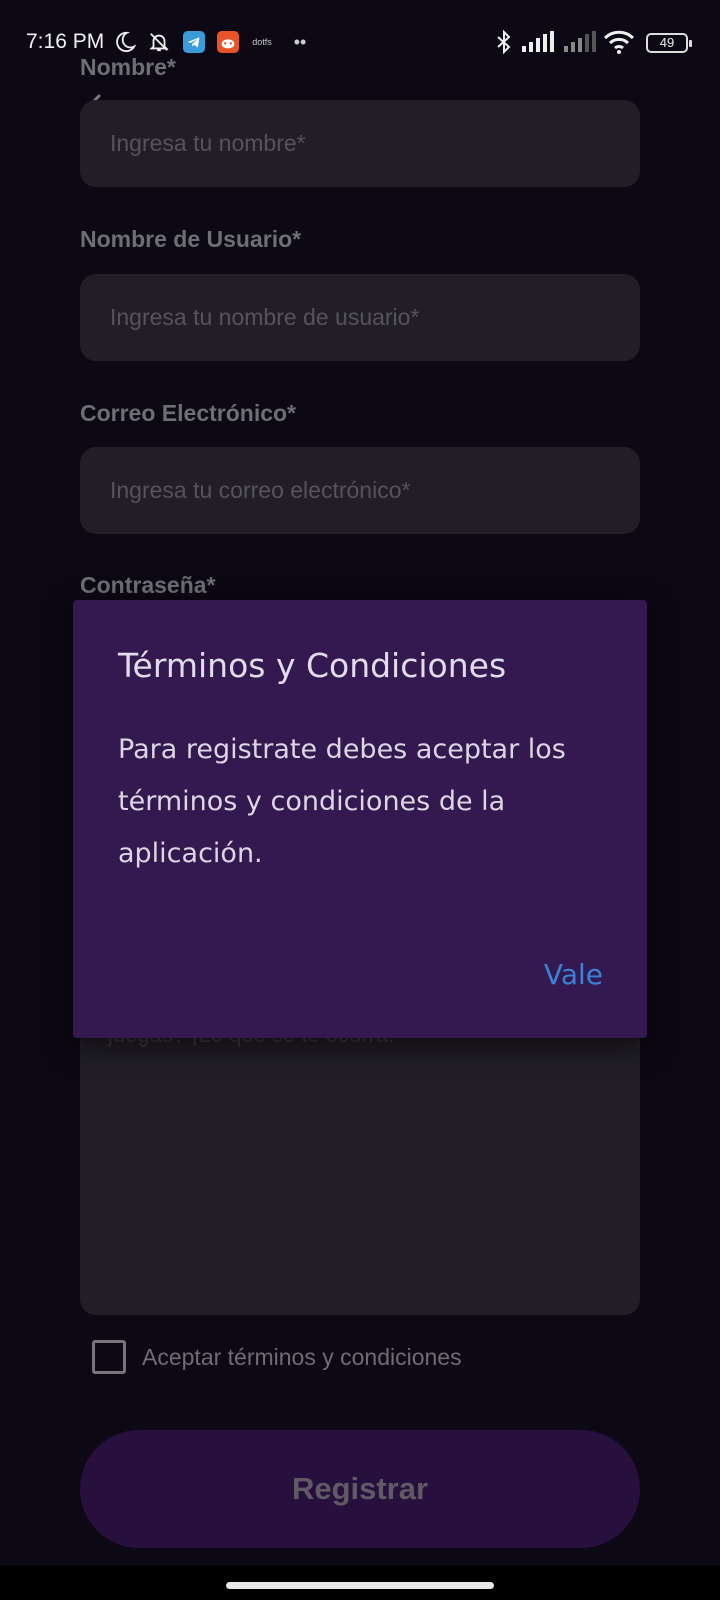 The image size is (720, 1600). What do you see at coordinates (580, 42) in the screenshot?
I see `signal-2-icon` at bounding box center [580, 42].